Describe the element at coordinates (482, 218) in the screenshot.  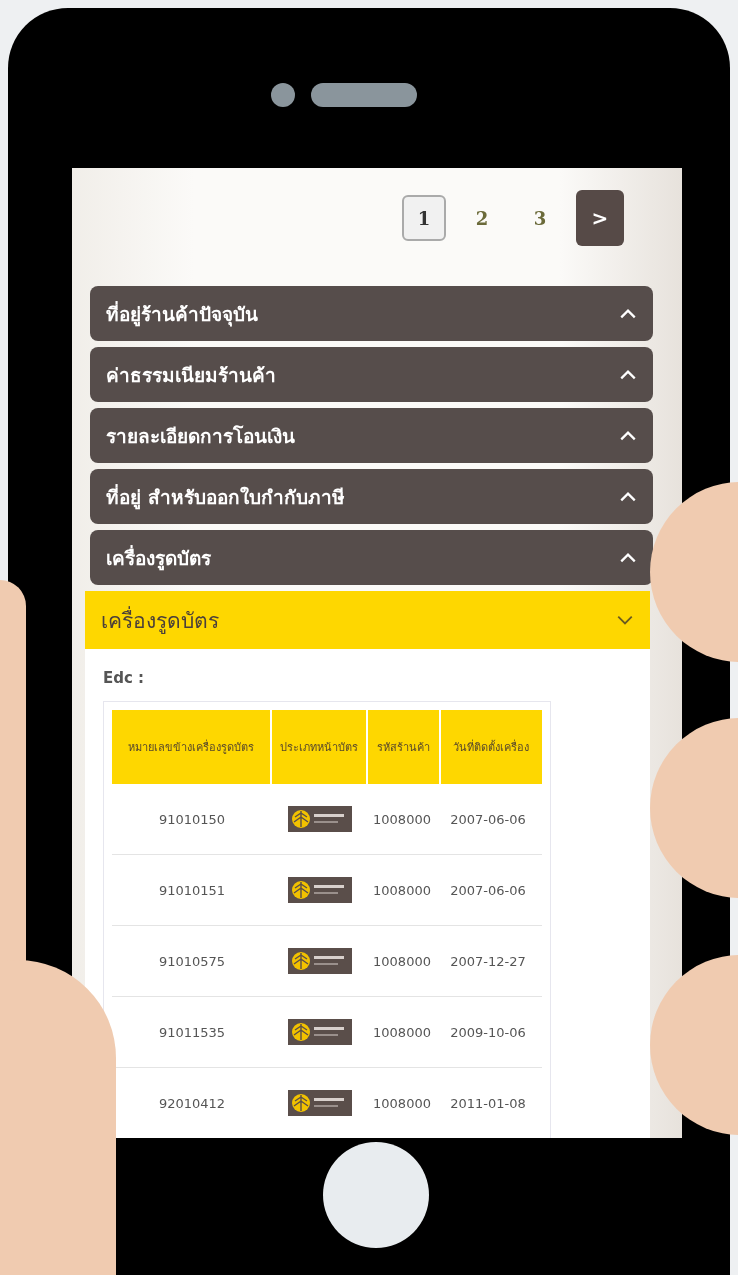
I see `page-button: 2` at that location.